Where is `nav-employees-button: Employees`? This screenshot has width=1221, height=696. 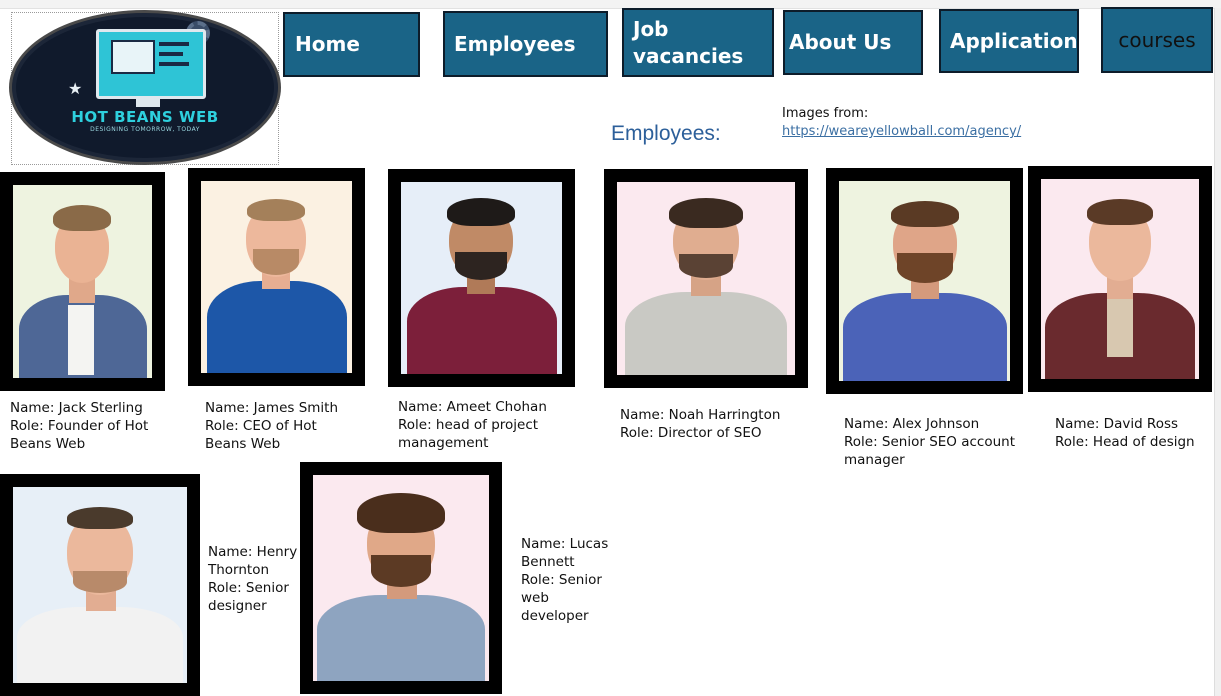 nav-employees-button: Employees is located at coordinates (525, 44).